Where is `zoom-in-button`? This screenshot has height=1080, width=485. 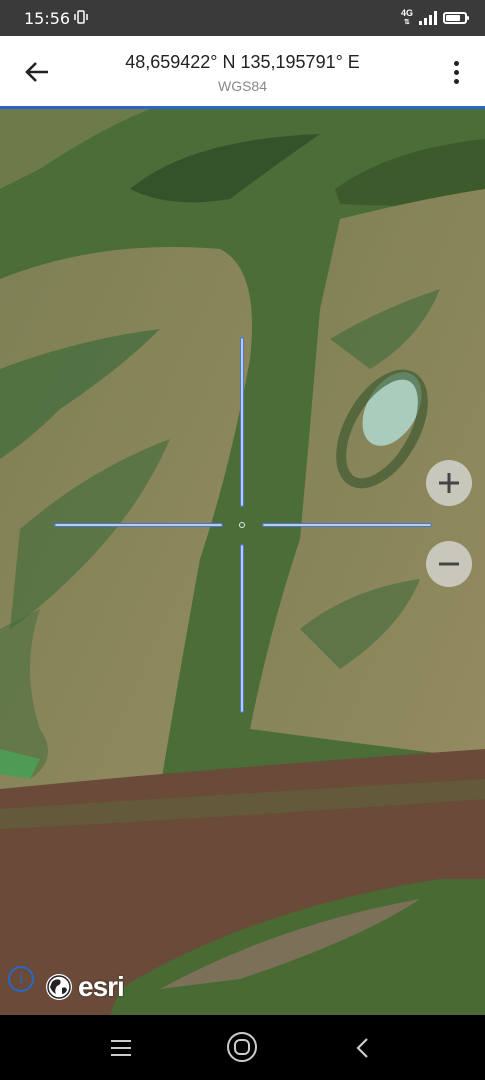
zoom-in-button is located at coordinates (449, 483).